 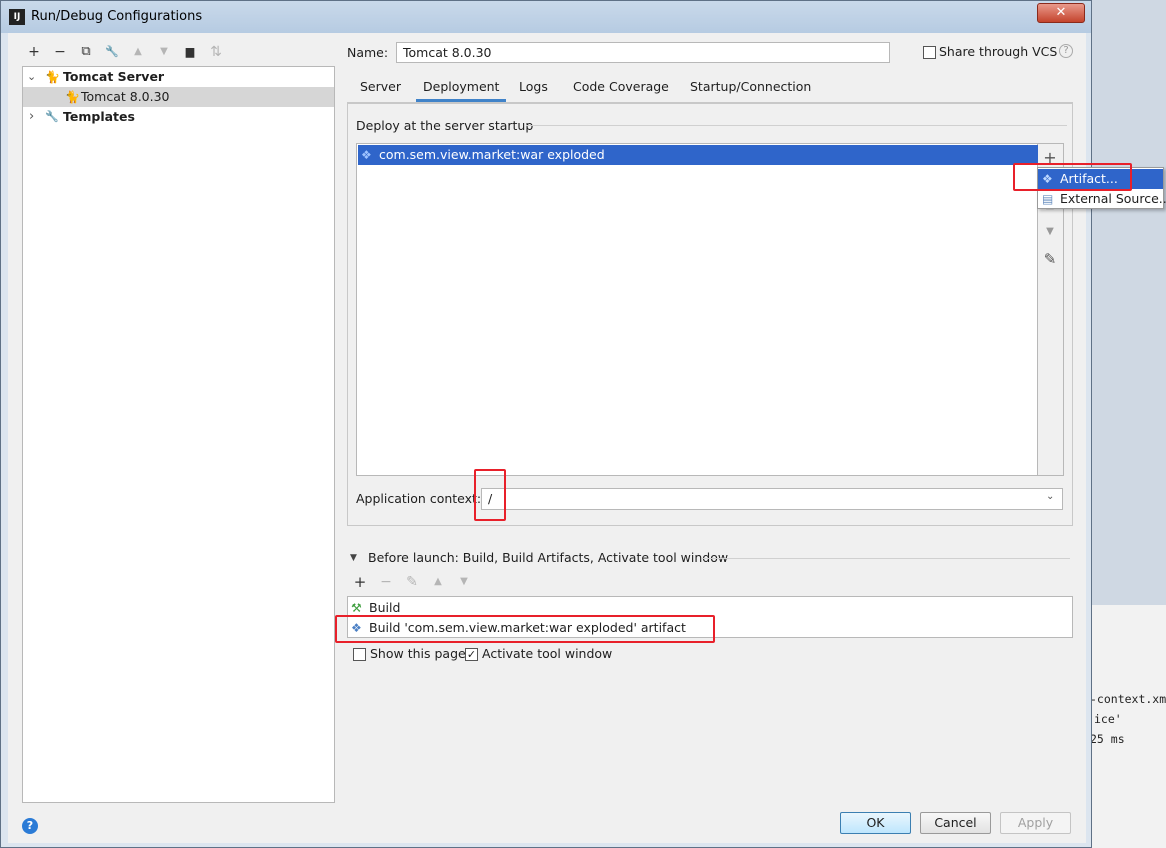 I want to click on activate-tool-window-label: Activate tool window, so click(x=547, y=653).